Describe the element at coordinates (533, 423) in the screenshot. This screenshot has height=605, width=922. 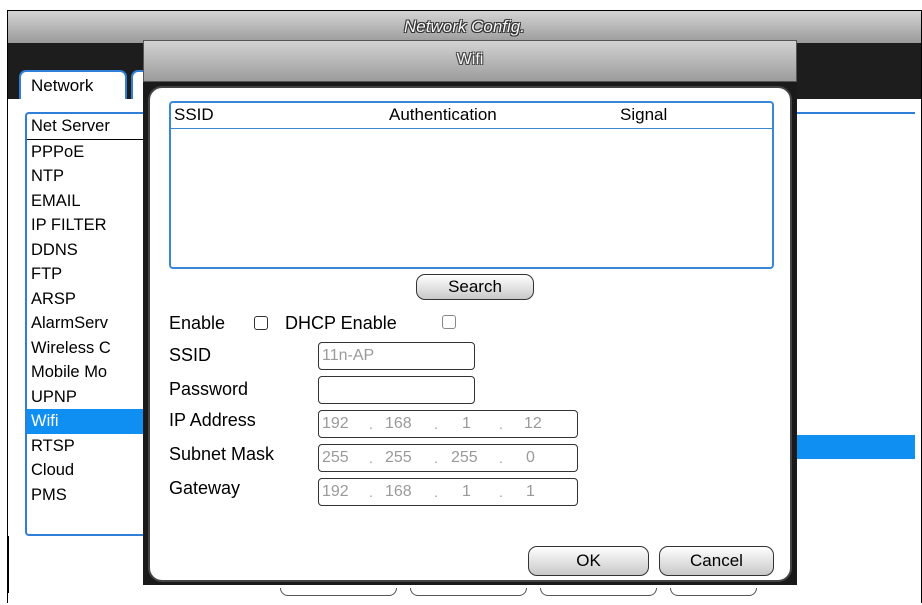
I see `ip-octet: 12` at that location.